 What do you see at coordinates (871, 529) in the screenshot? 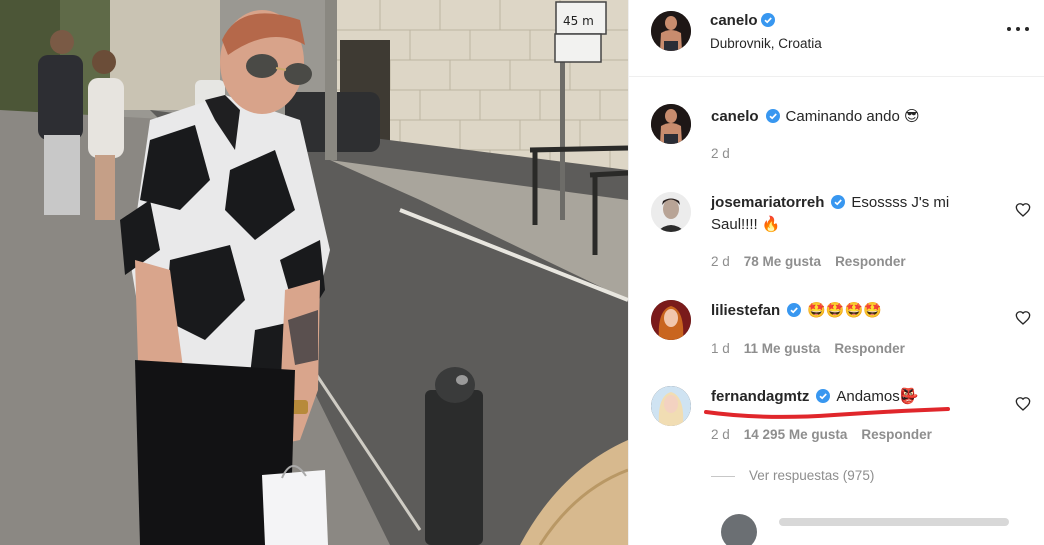
I see `next-comment-peek` at bounding box center [871, 529].